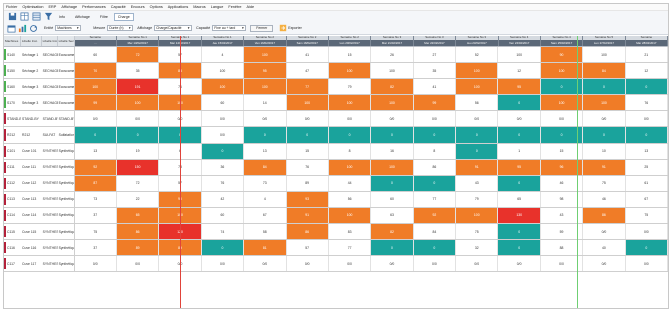  I want to click on load-cell: 13, so click(95, 151).